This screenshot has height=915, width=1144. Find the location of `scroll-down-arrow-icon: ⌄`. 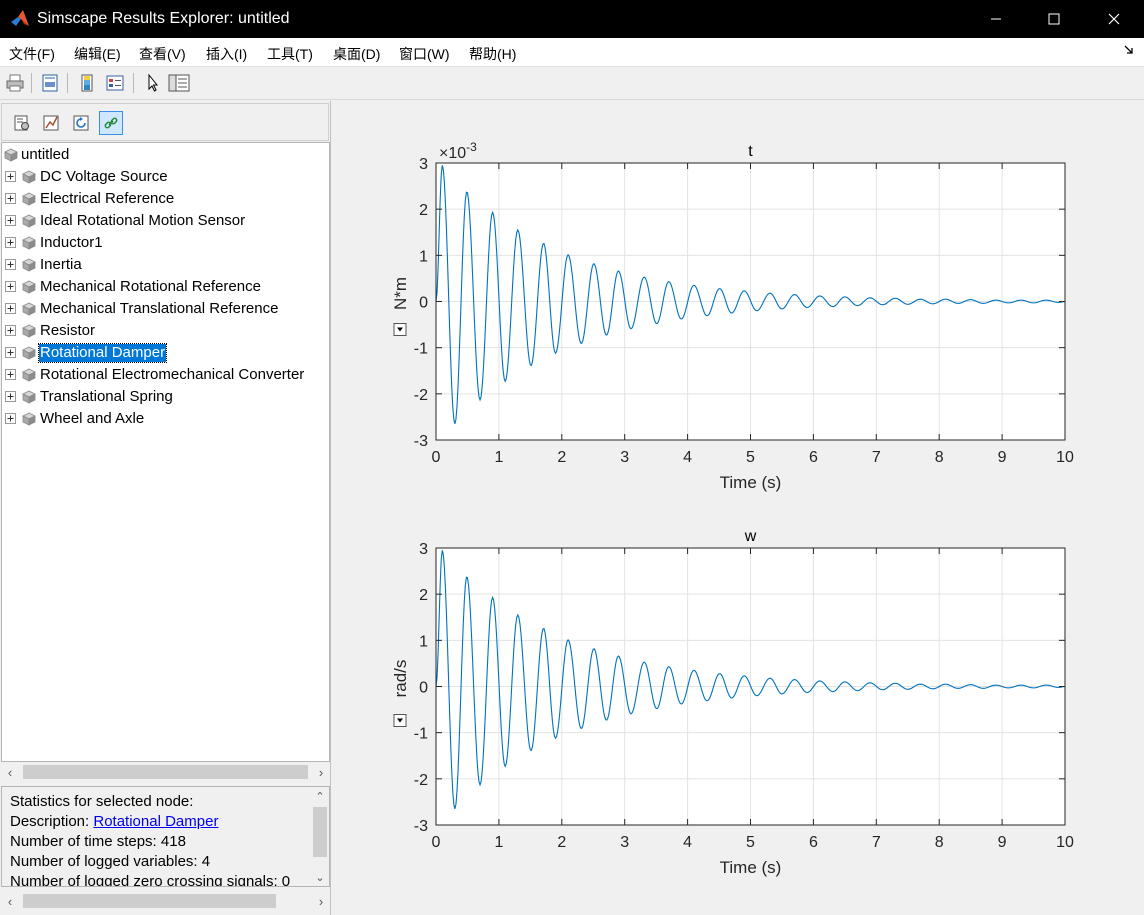

scroll-down-arrow-icon: ⌄ is located at coordinates (320, 877).